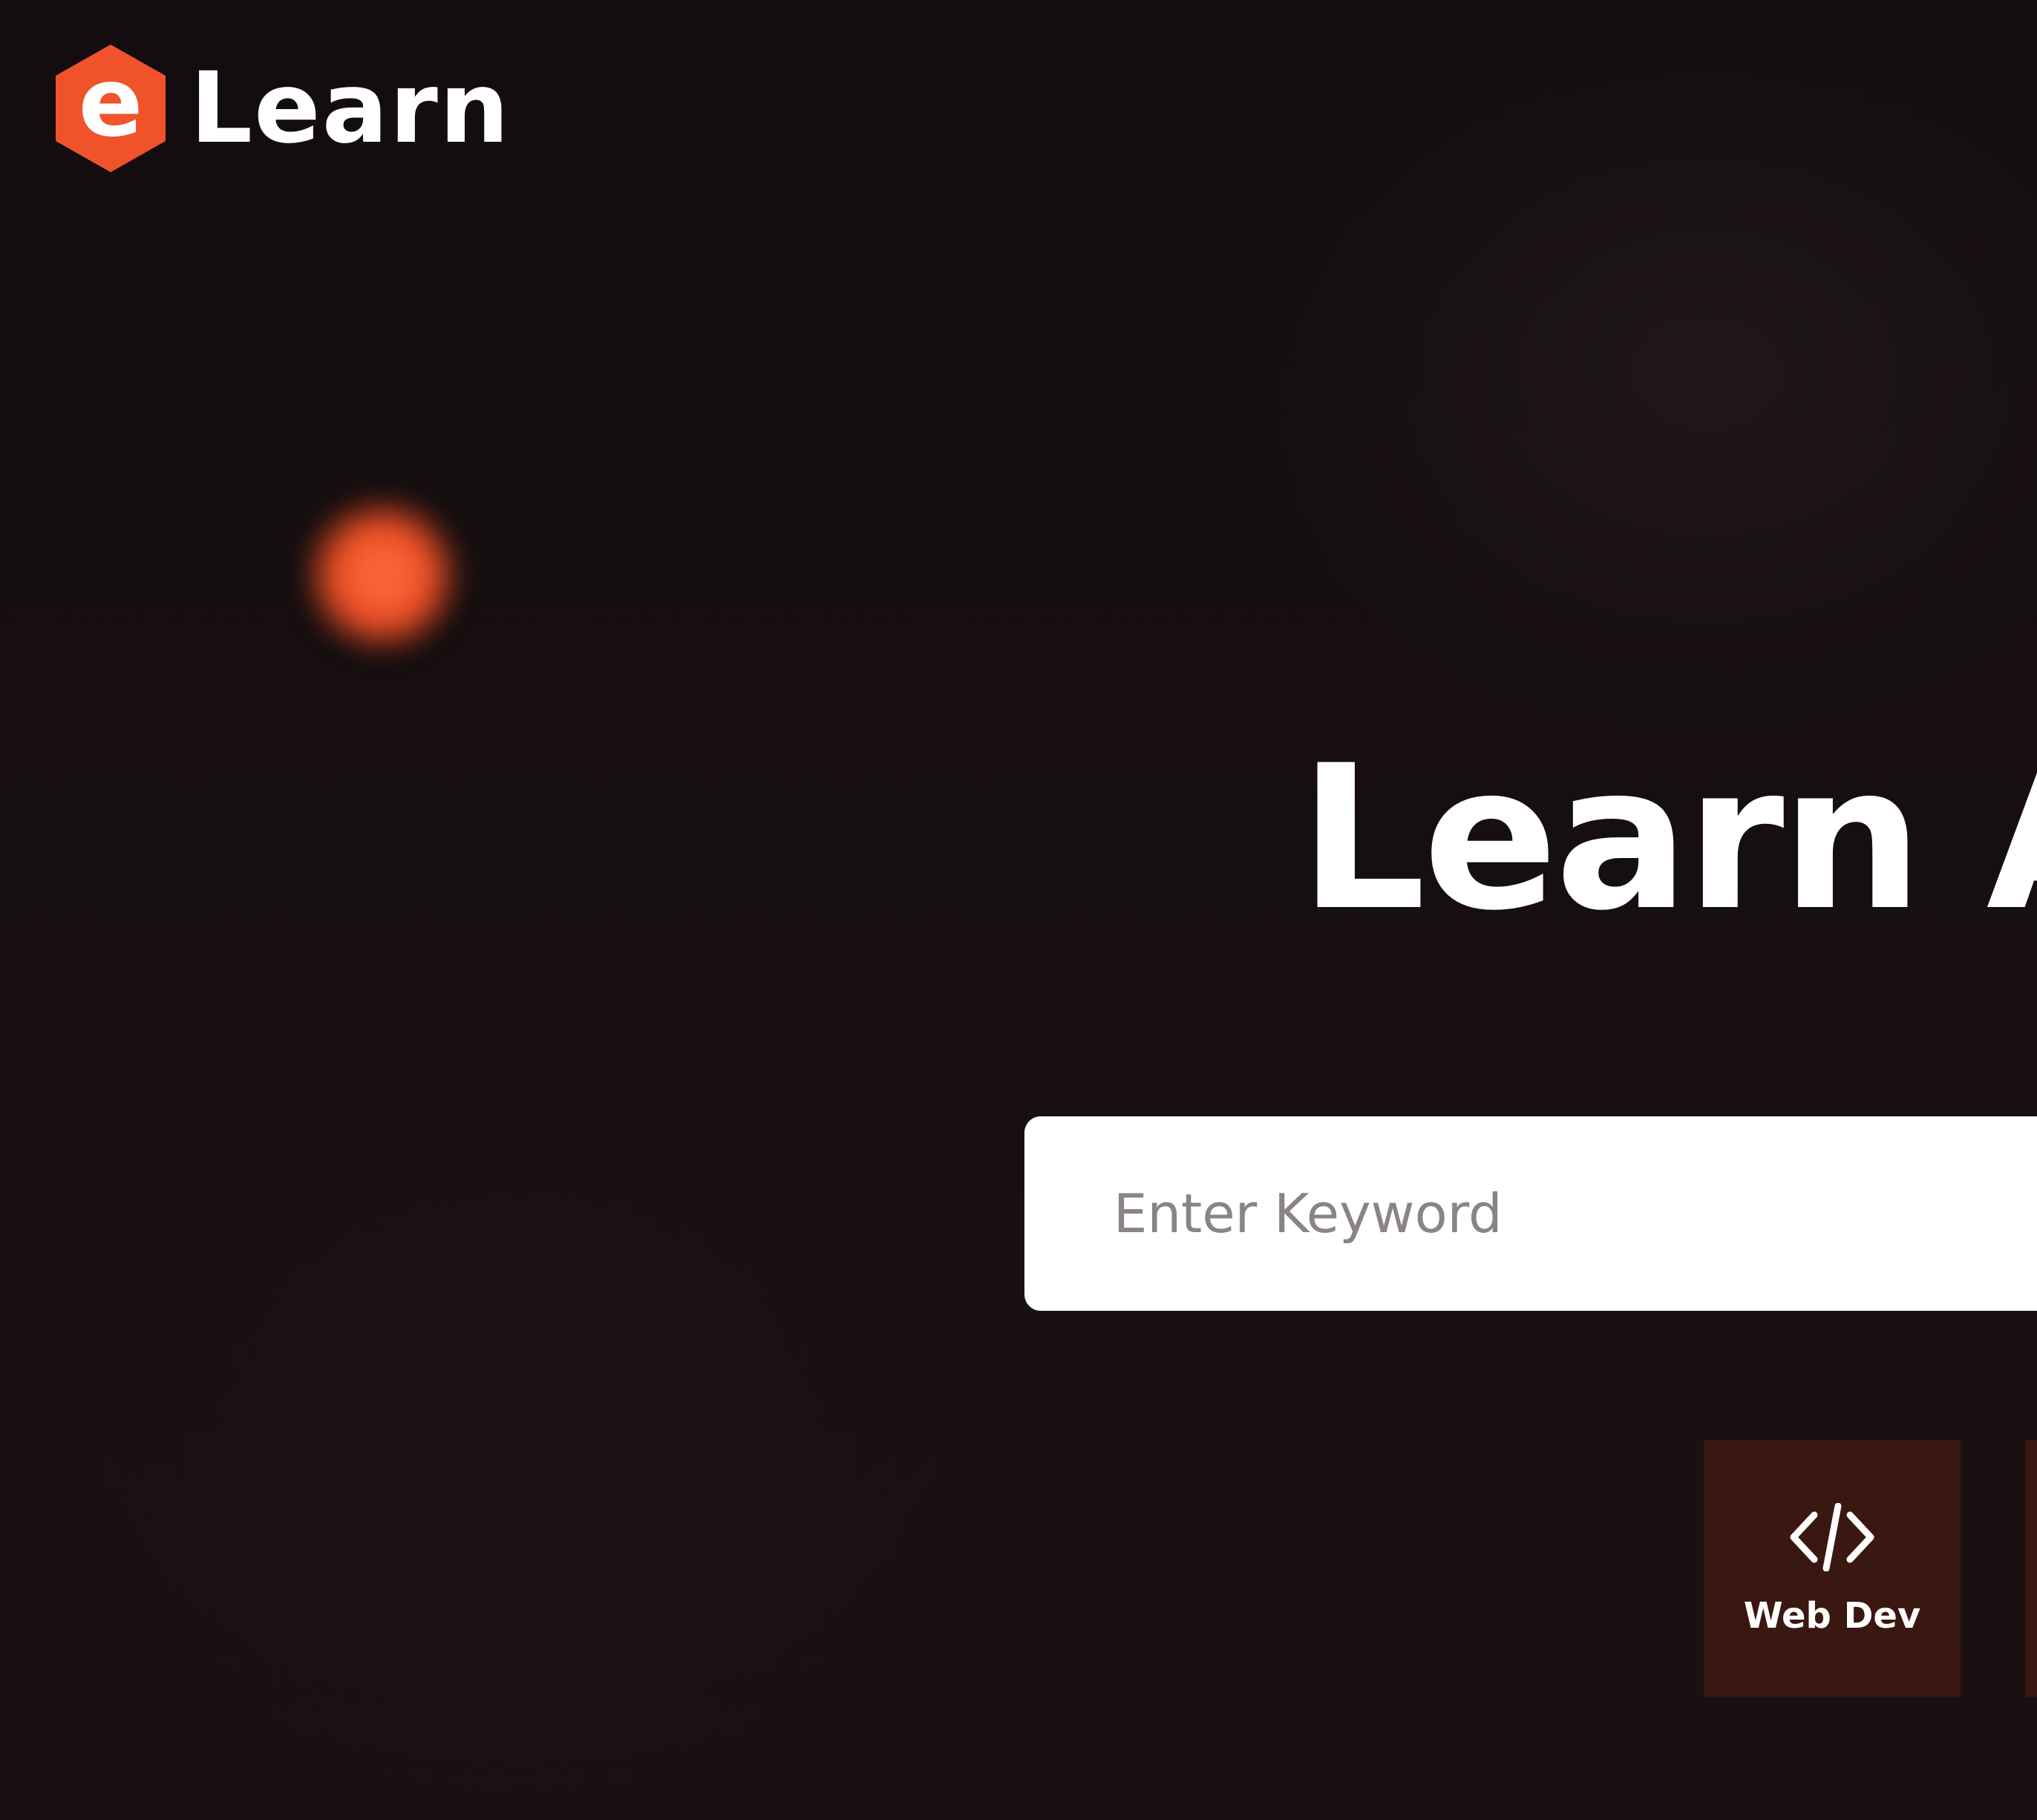 This screenshot has height=1820, width=2037. Describe the element at coordinates (383, 575) in the screenshot. I see `decorative-glow` at that location.